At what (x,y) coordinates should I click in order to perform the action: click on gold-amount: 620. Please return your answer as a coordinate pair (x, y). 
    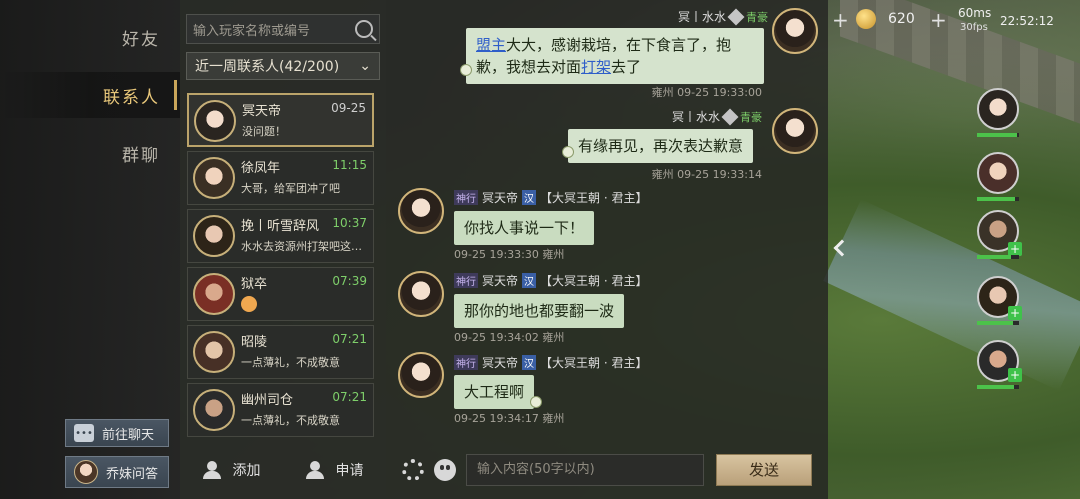
    Looking at the image, I should click on (901, 19).